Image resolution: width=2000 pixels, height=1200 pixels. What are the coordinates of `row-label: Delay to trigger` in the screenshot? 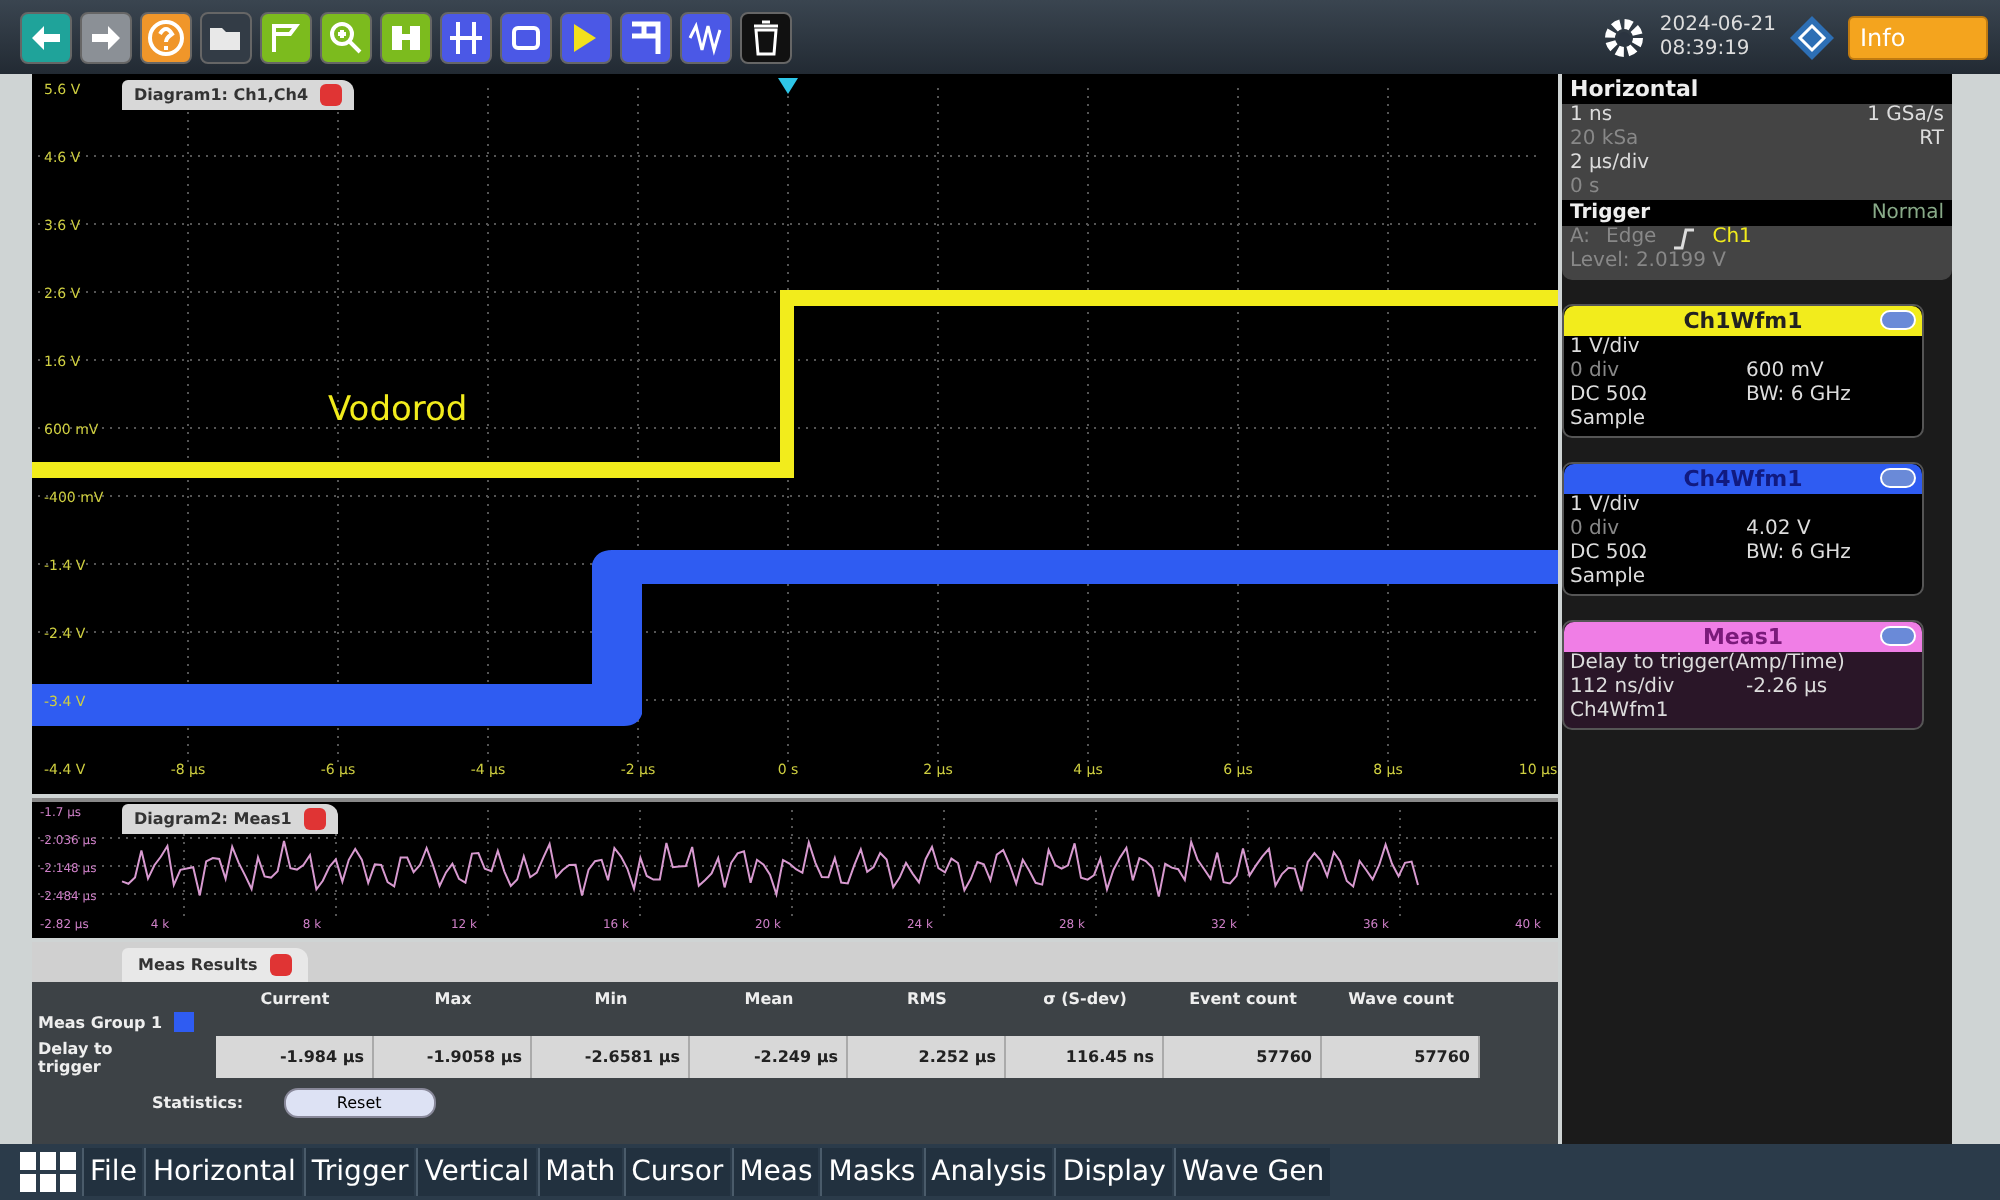 It's located at (75, 1057).